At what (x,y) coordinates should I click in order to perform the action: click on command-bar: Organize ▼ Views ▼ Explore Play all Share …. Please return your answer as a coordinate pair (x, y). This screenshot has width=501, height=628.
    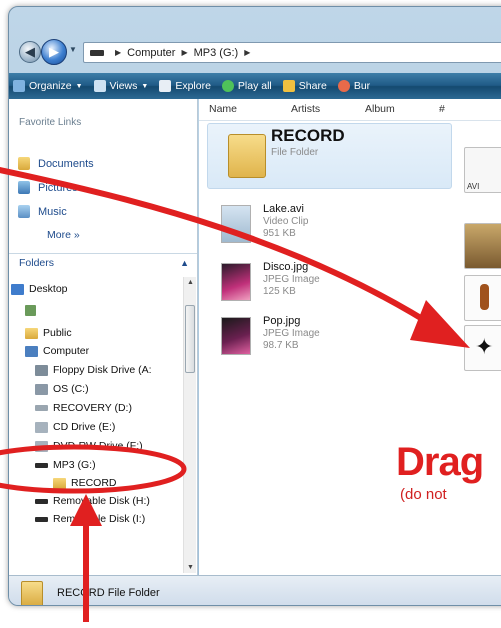
    Looking at the image, I should click on (255, 86).